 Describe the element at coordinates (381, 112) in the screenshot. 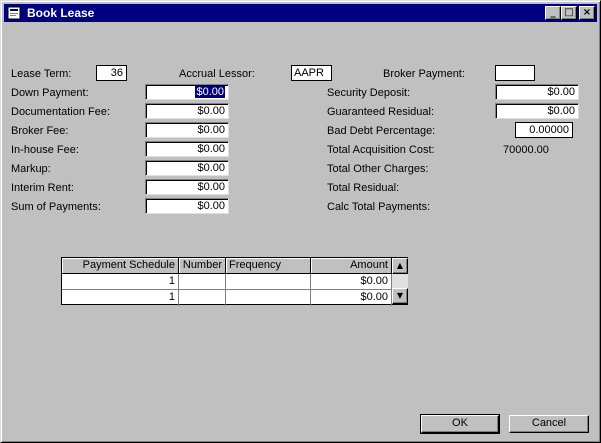

I see `guaranteed-residual-label: Guaranteed Residual:` at that location.